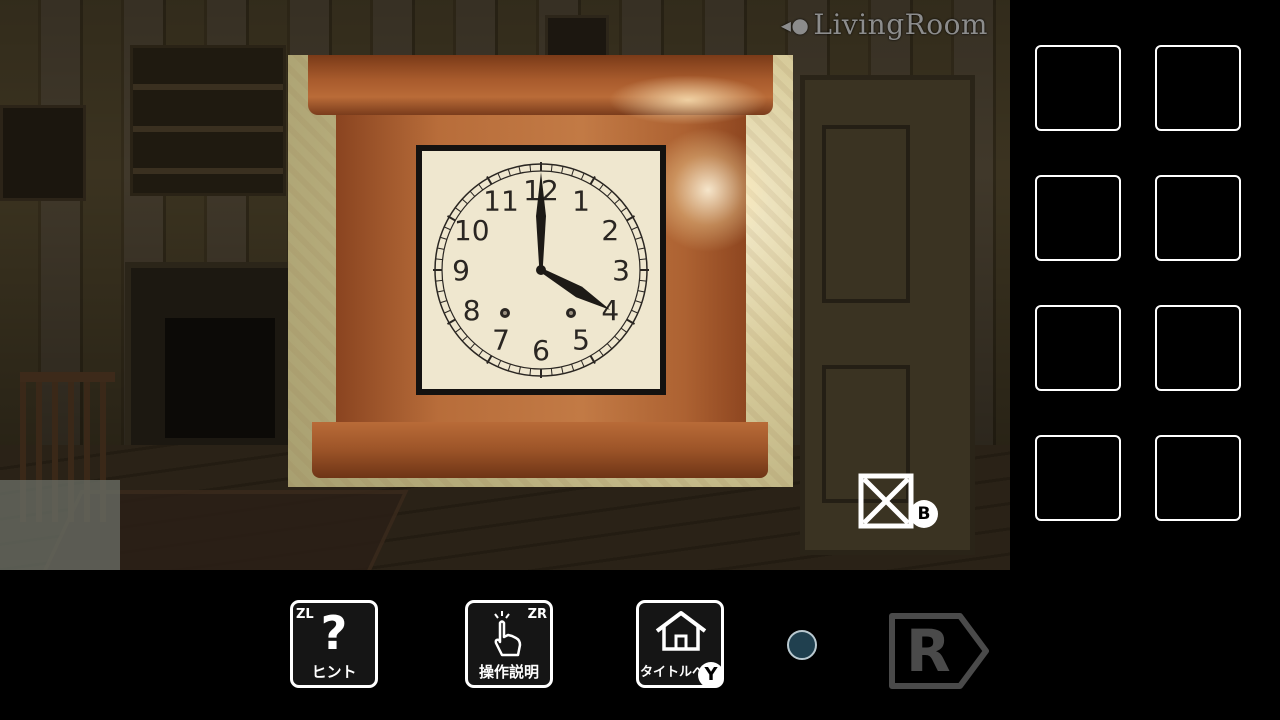  I want to click on zr-label: ZR, so click(537, 614).